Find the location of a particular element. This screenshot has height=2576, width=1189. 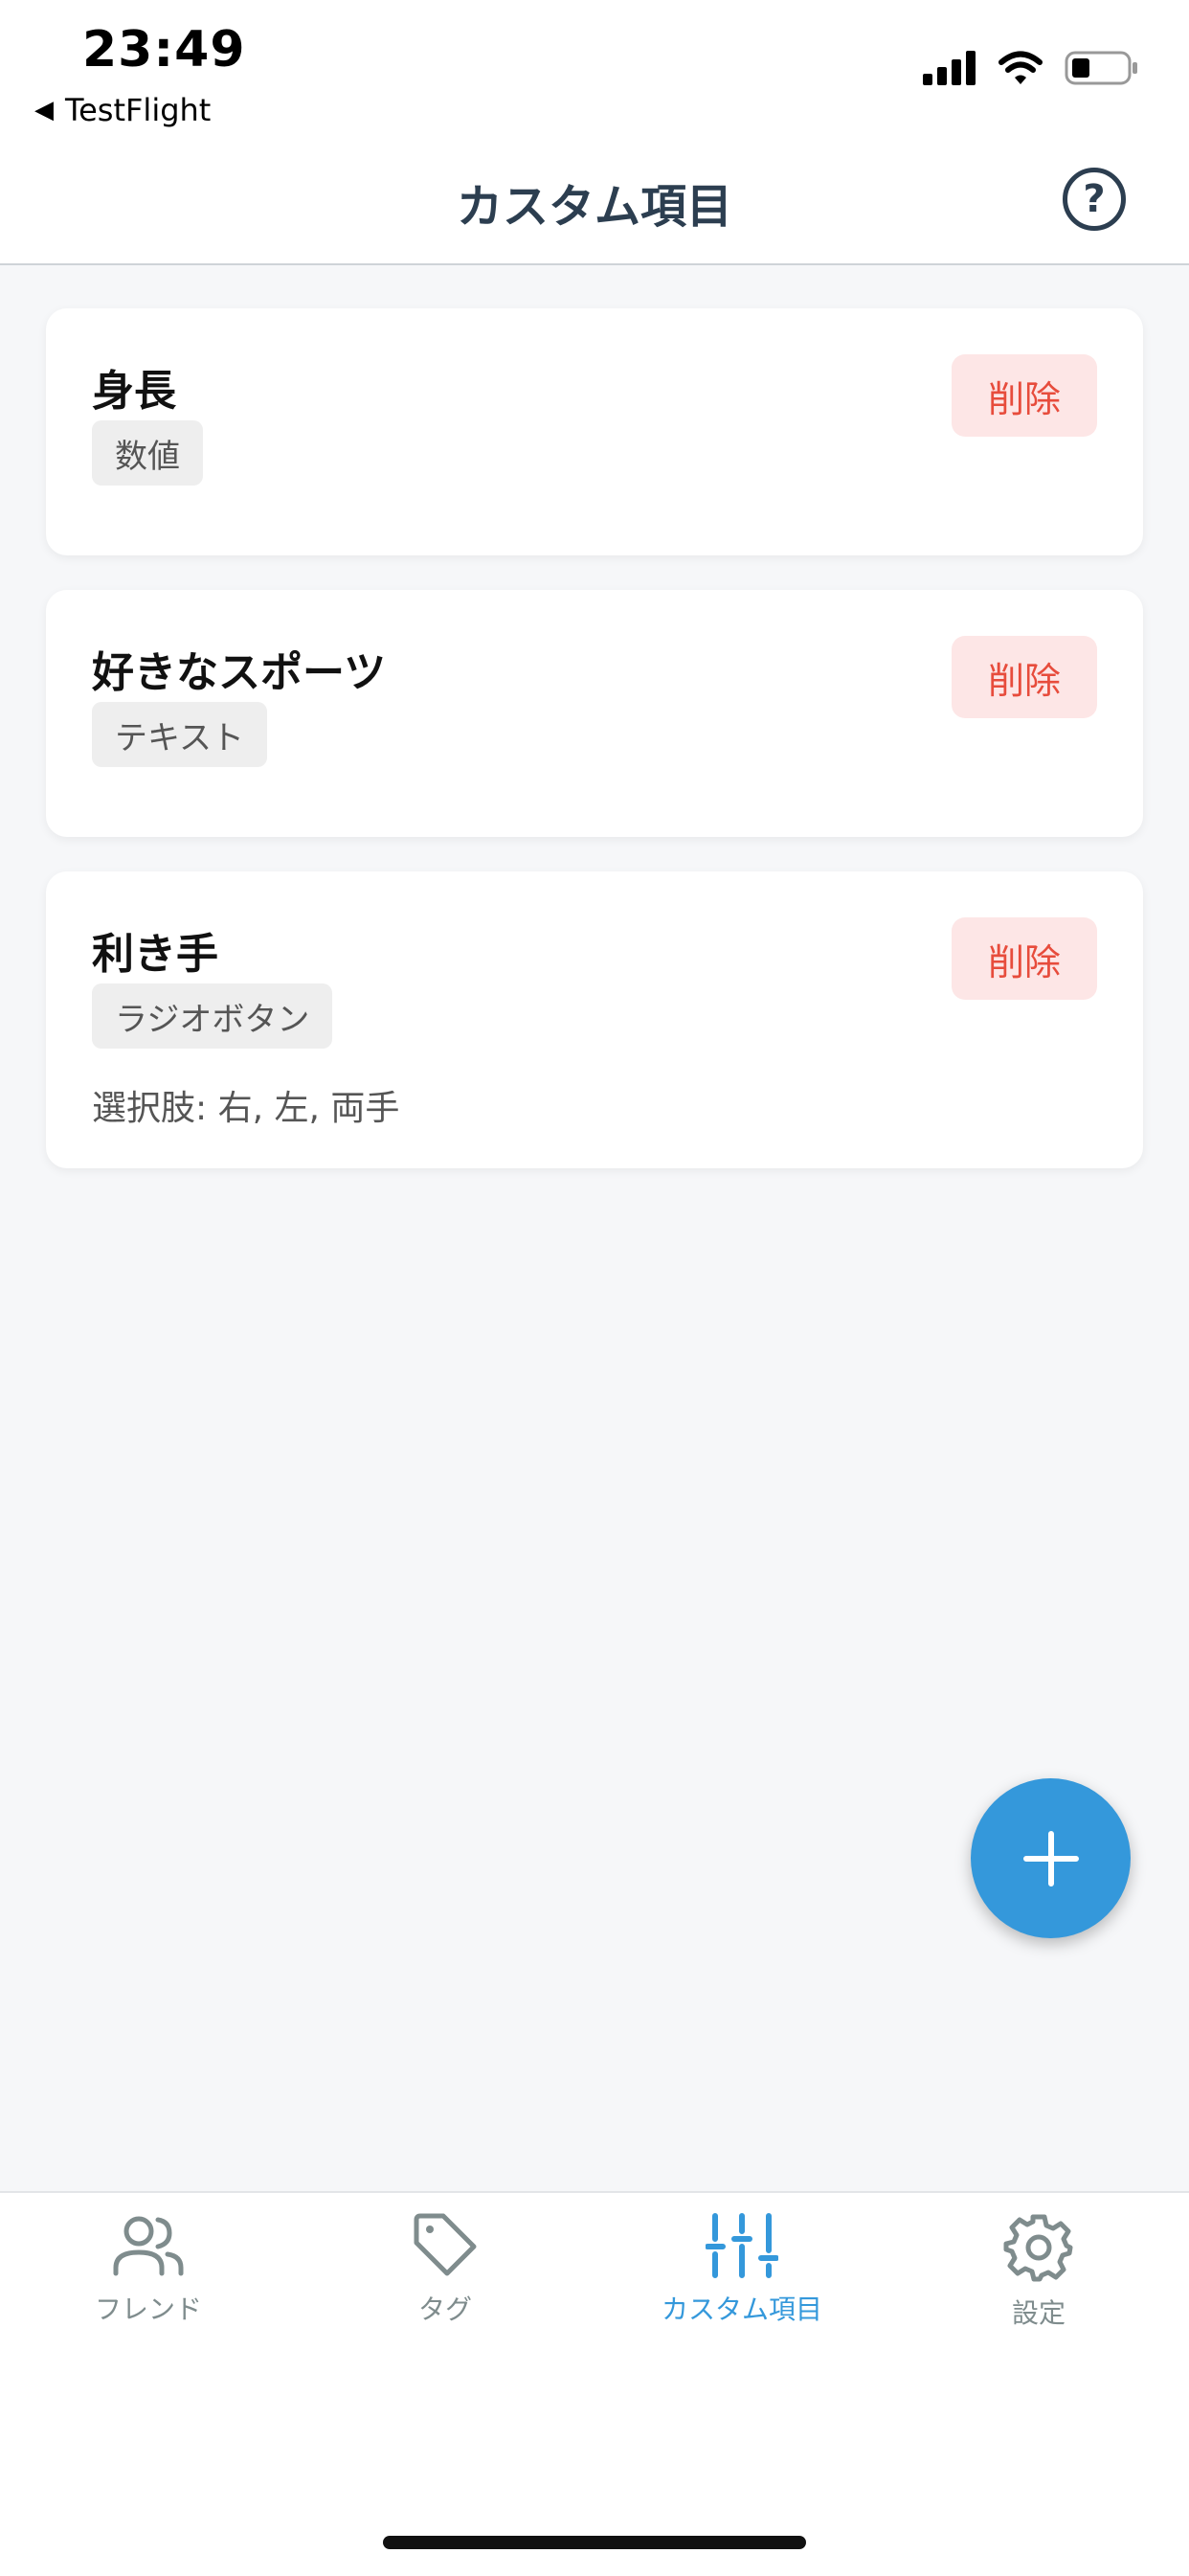

custom-field-card: 好きなスポーツ テキスト 削除 is located at coordinates (594, 713).